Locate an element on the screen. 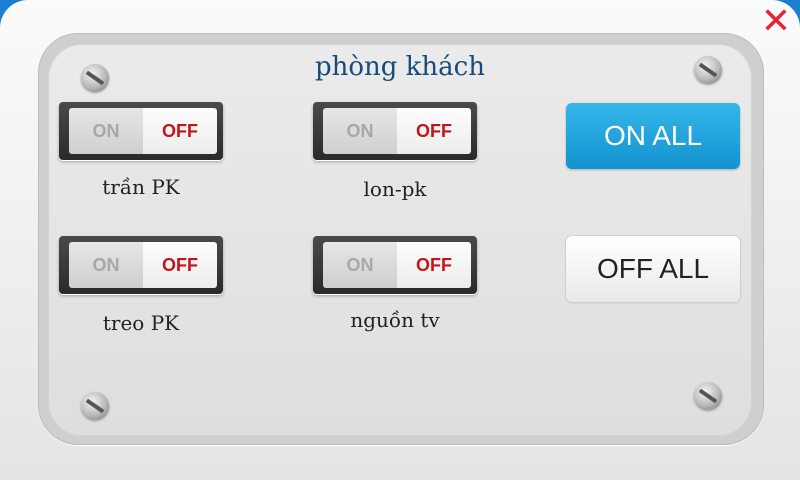 This screenshot has width=800, height=480. switch-label: trần PK is located at coordinates (141, 187).